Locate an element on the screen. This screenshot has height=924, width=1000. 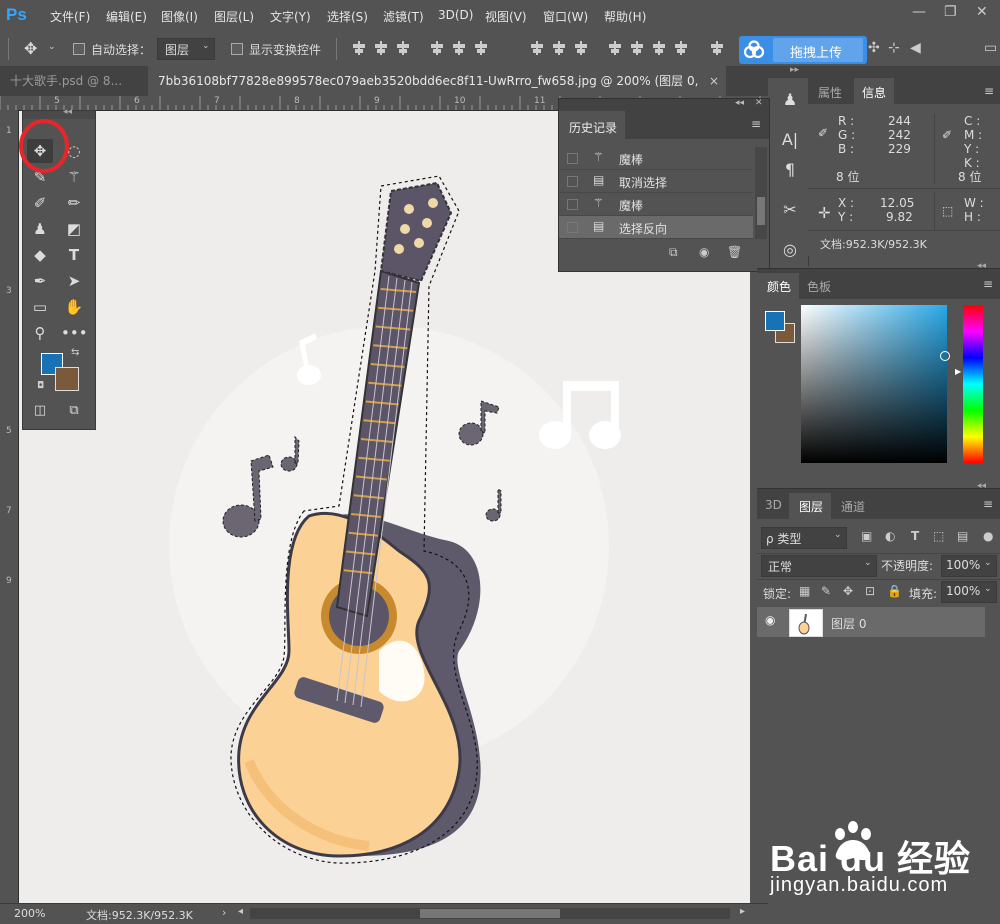
show-transform-checkbox is located at coordinates (237, 50).